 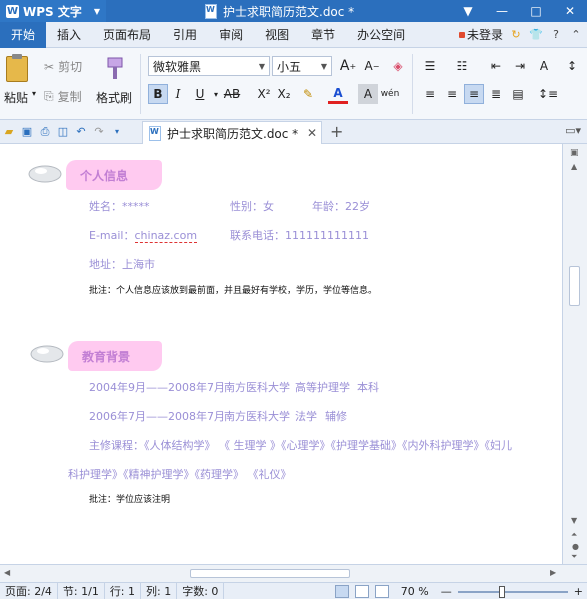 I want to click on select-browse-icon: ●, so click(x=575, y=546).